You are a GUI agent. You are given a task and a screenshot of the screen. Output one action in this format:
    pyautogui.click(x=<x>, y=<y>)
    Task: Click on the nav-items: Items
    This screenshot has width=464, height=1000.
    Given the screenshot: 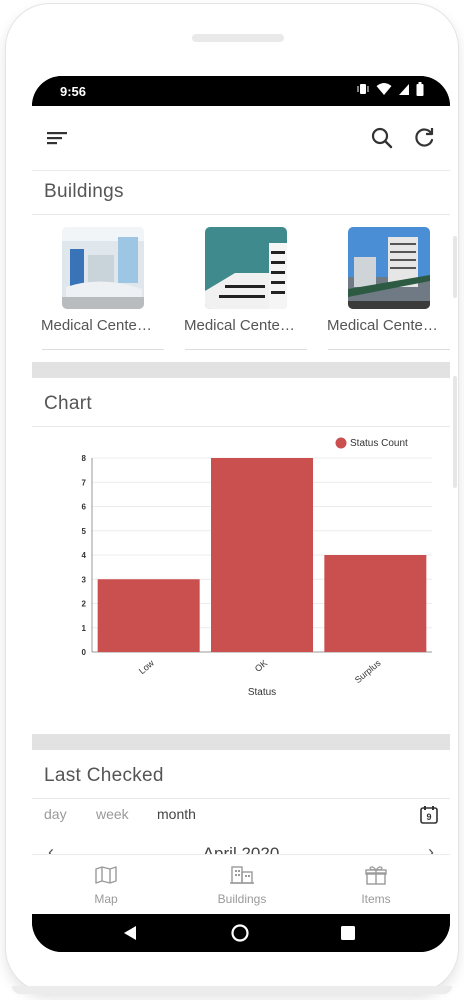 What is the action you would take?
    pyautogui.click(x=376, y=885)
    